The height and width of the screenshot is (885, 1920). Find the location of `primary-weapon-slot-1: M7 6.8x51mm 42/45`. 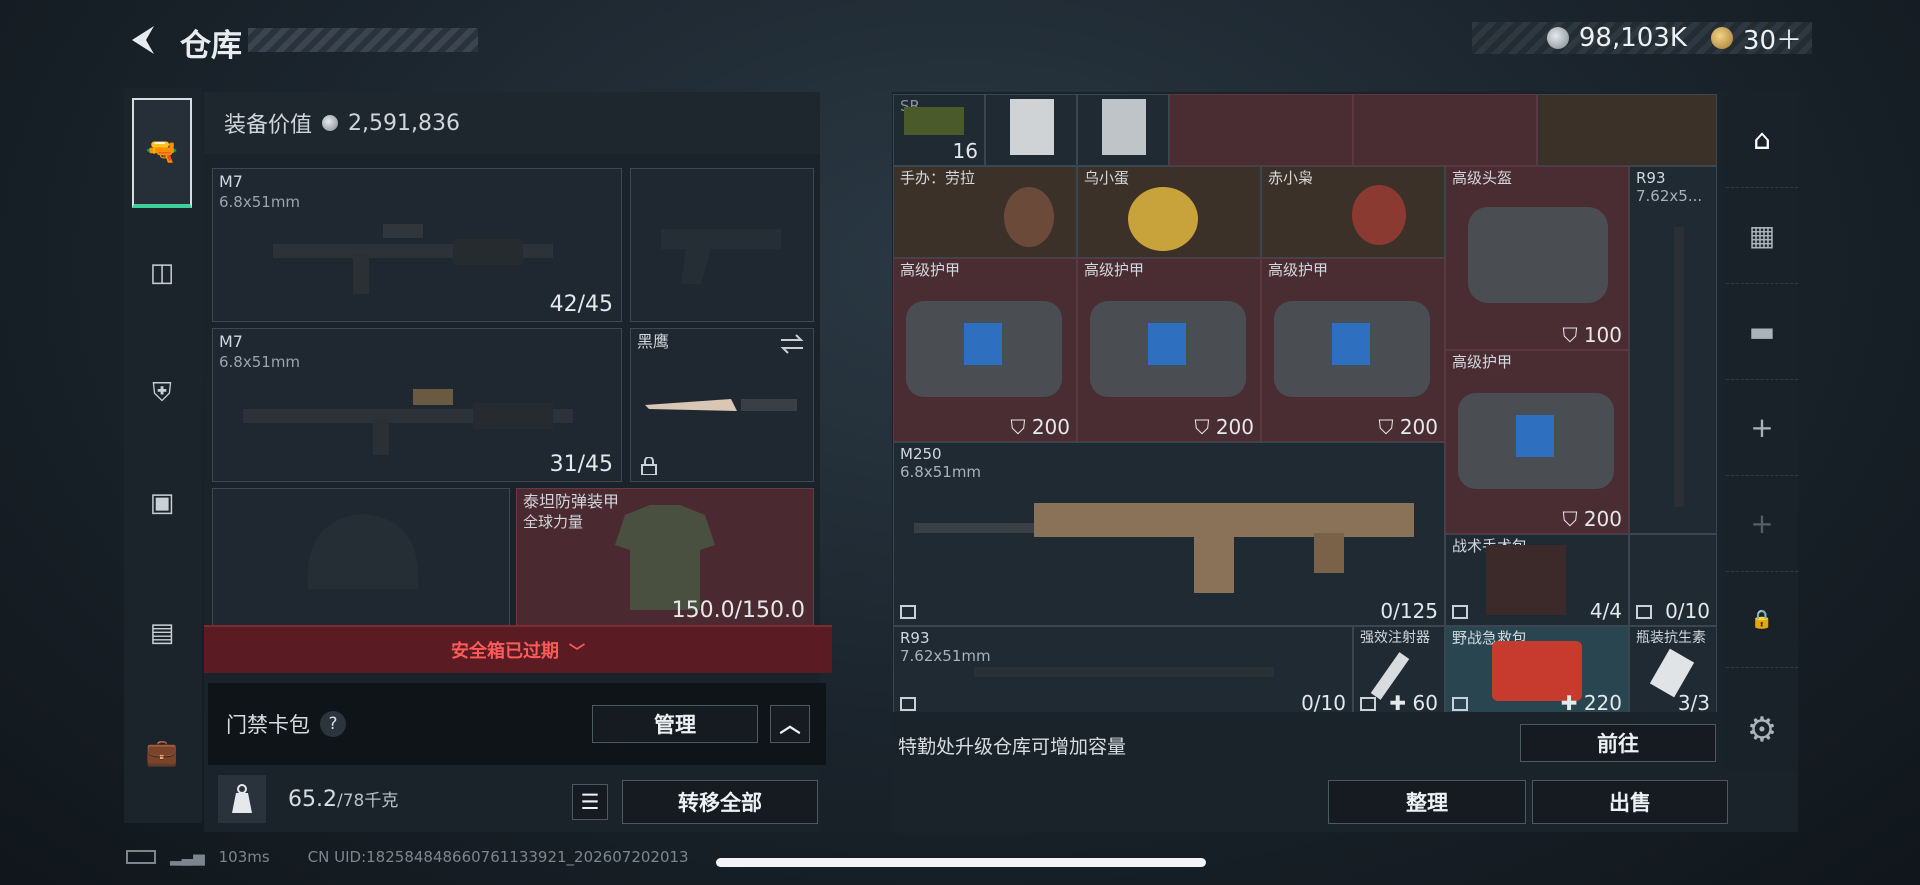

primary-weapon-slot-1: M7 6.8x51mm 42/45 is located at coordinates (417, 245).